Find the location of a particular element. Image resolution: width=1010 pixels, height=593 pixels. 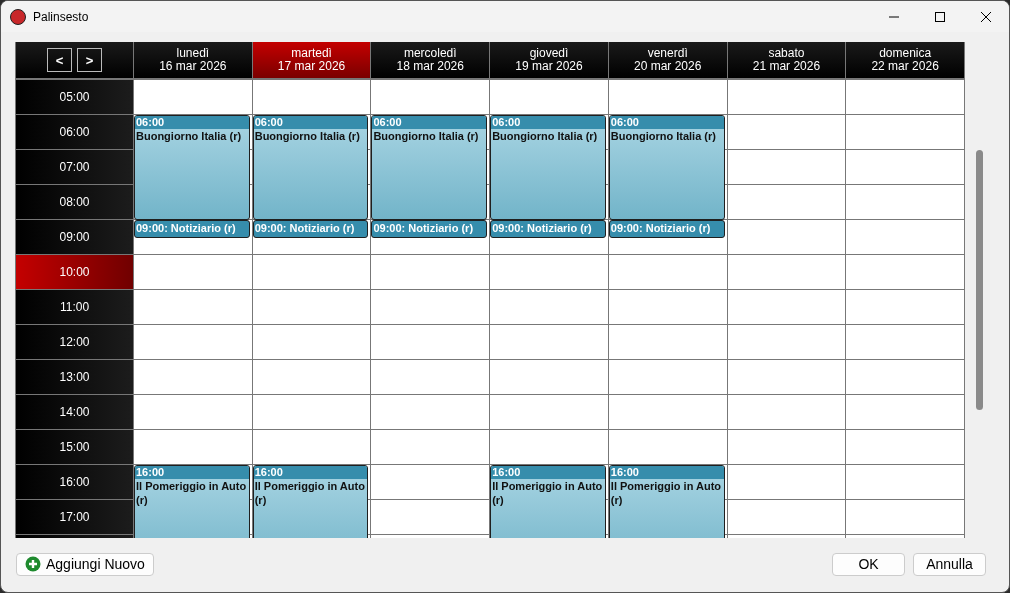

previous-week-button: < is located at coordinates (59, 60).